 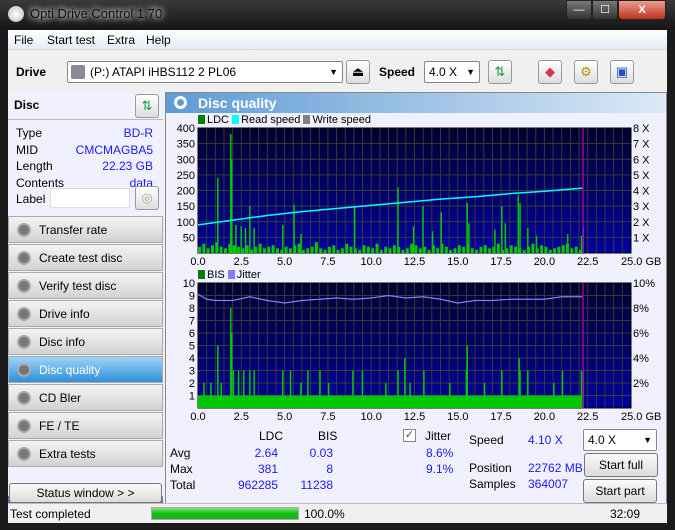 What do you see at coordinates (409, 435) in the screenshot?
I see `jitter-checkbox: ✓` at bounding box center [409, 435].